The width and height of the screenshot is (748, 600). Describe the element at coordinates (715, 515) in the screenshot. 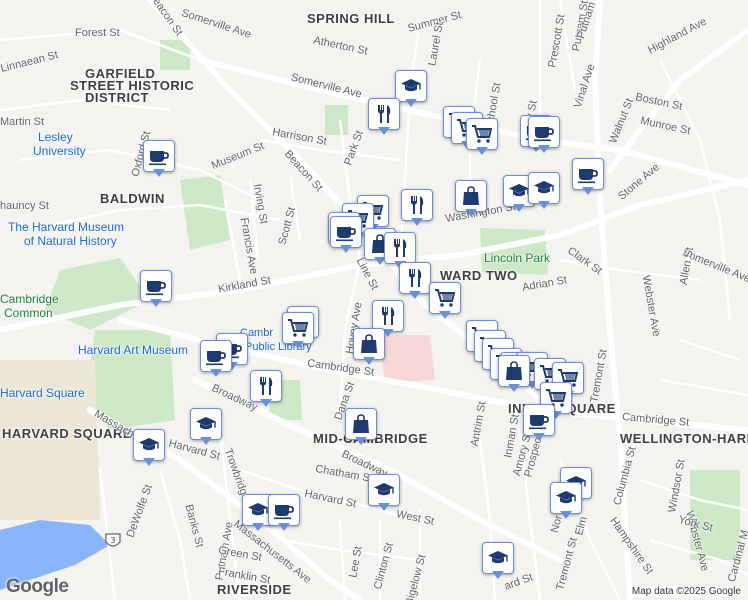

I see `east-park` at that location.